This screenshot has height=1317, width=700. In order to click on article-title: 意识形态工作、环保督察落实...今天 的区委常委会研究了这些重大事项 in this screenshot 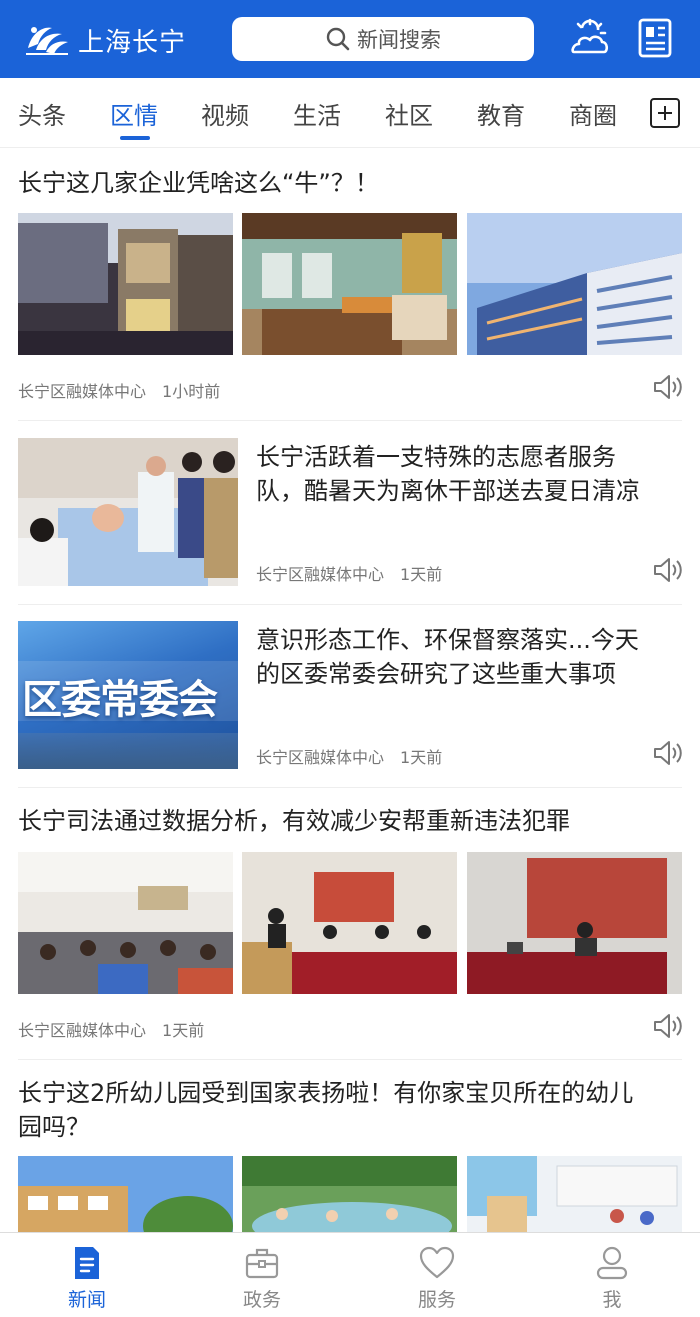, I will do `click(447, 657)`.